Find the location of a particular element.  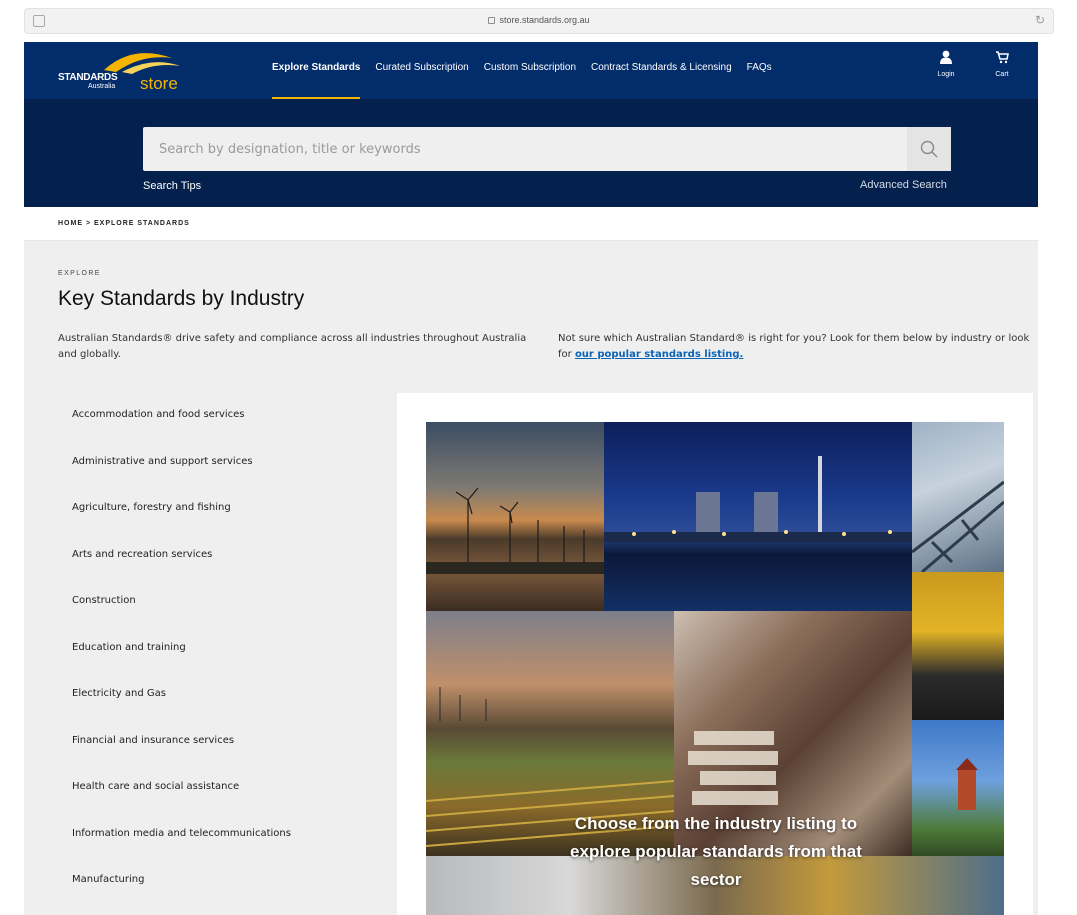

industry-item: Arts and recreation services is located at coordinates (181, 572).